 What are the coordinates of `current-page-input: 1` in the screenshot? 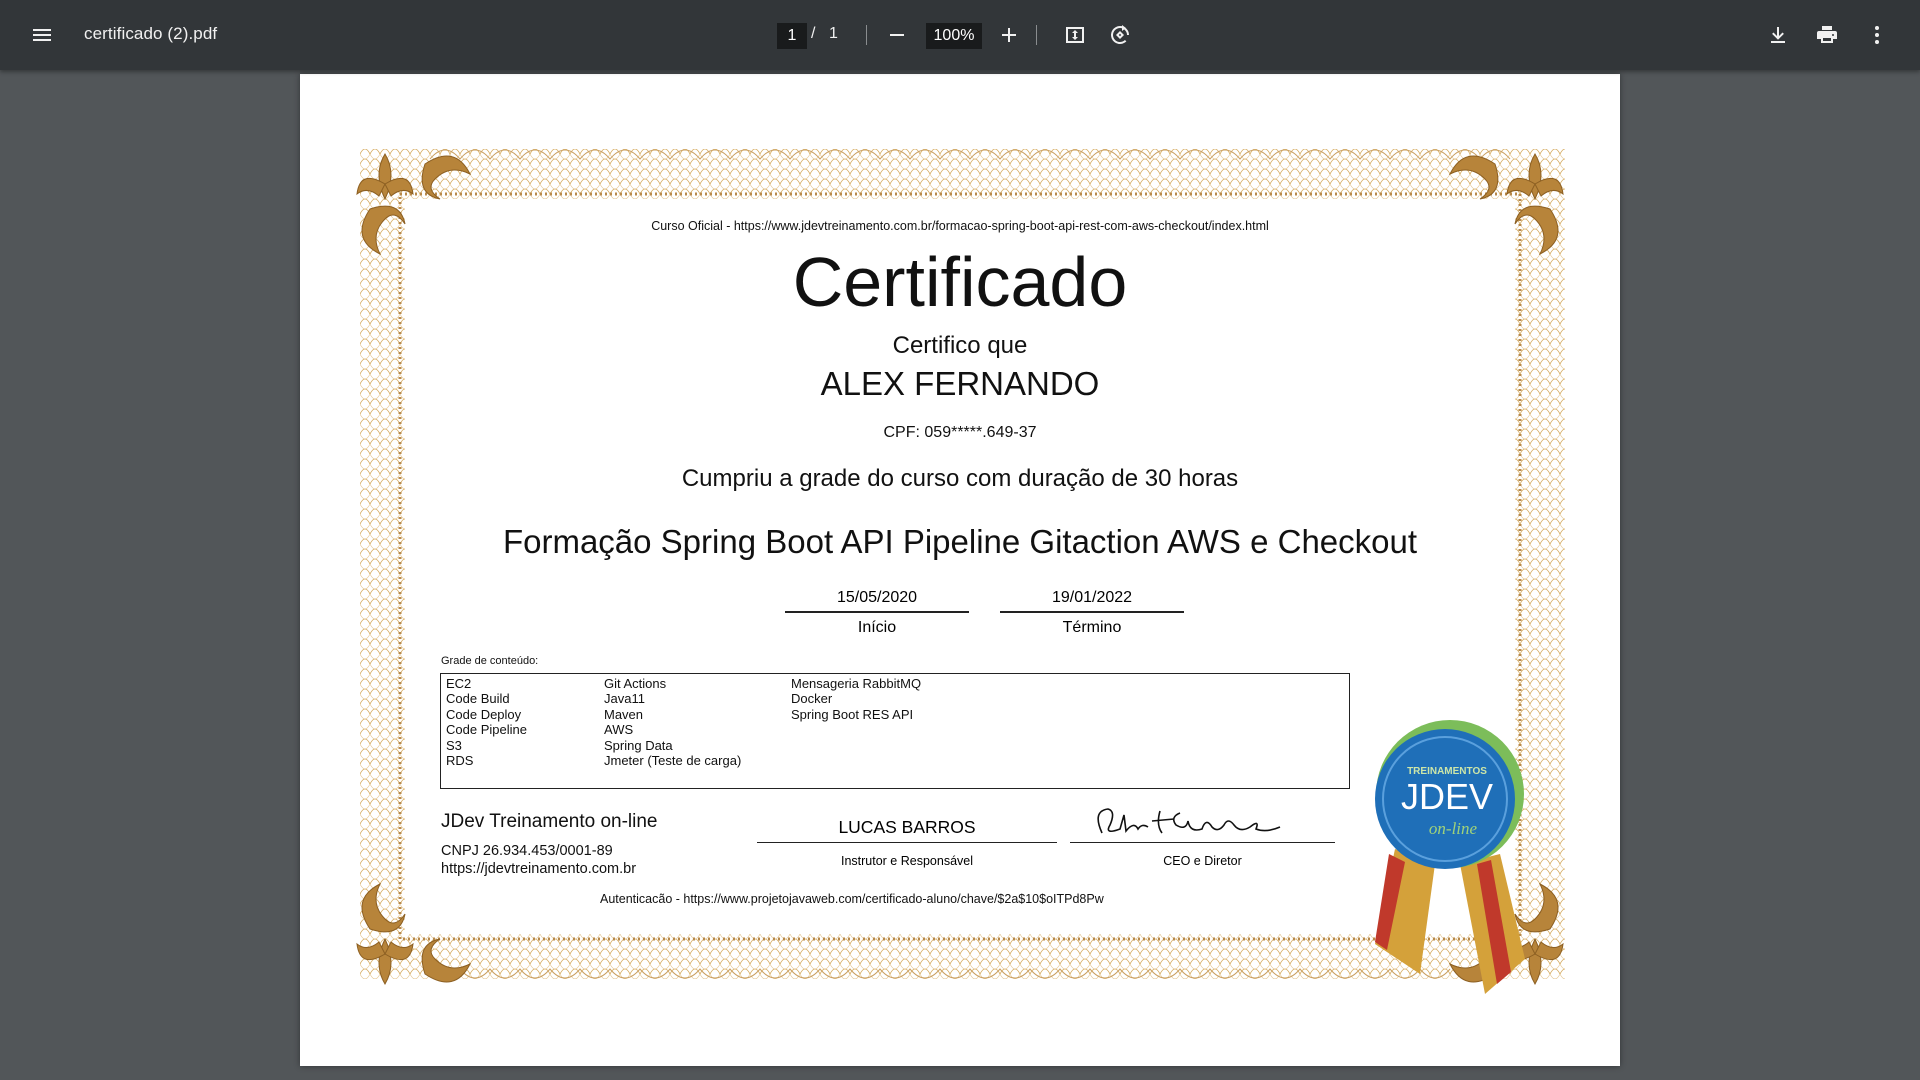 It's located at (792, 36).